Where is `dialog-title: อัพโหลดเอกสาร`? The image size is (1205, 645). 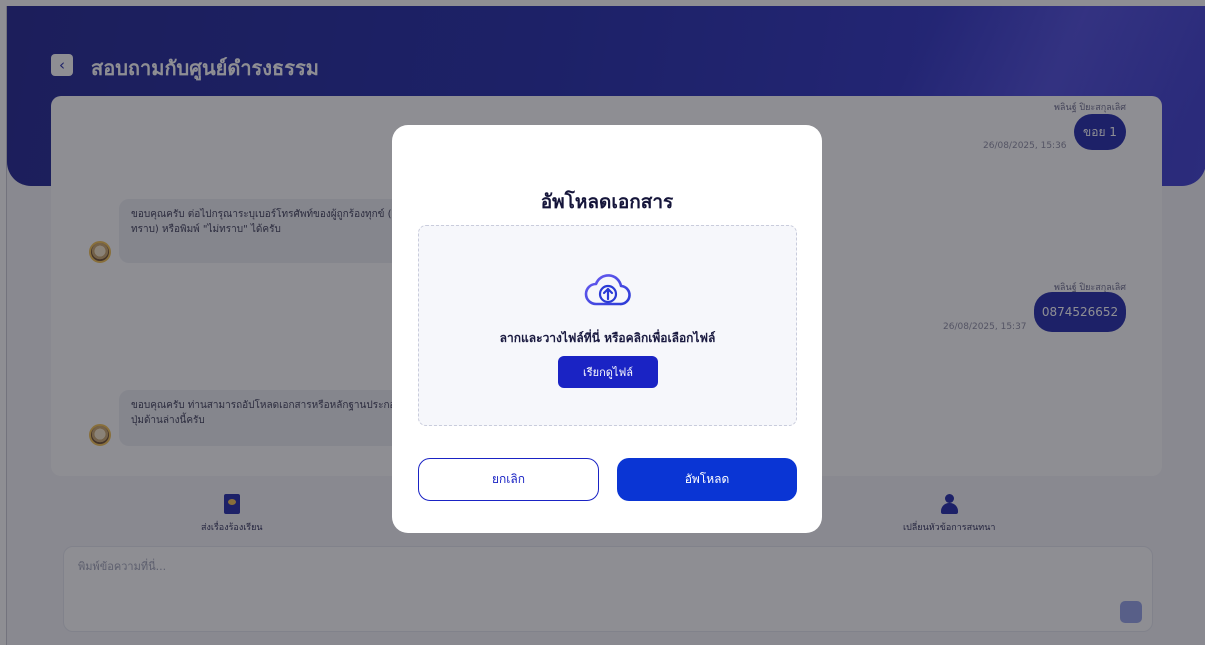
dialog-title: อัพโหลดเอกสาร is located at coordinates (607, 202).